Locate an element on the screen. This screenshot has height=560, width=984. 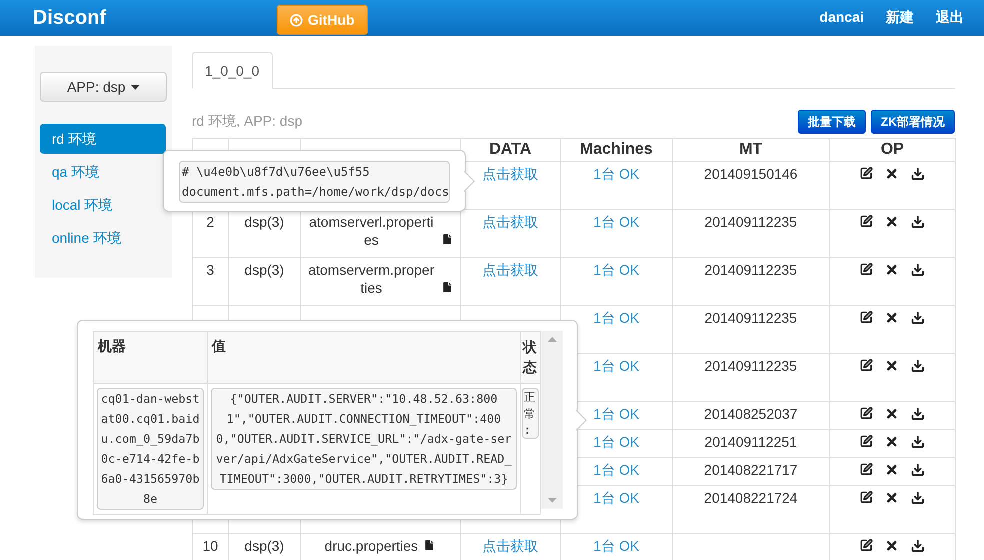
modified-time: 201408252037 is located at coordinates (751, 414).